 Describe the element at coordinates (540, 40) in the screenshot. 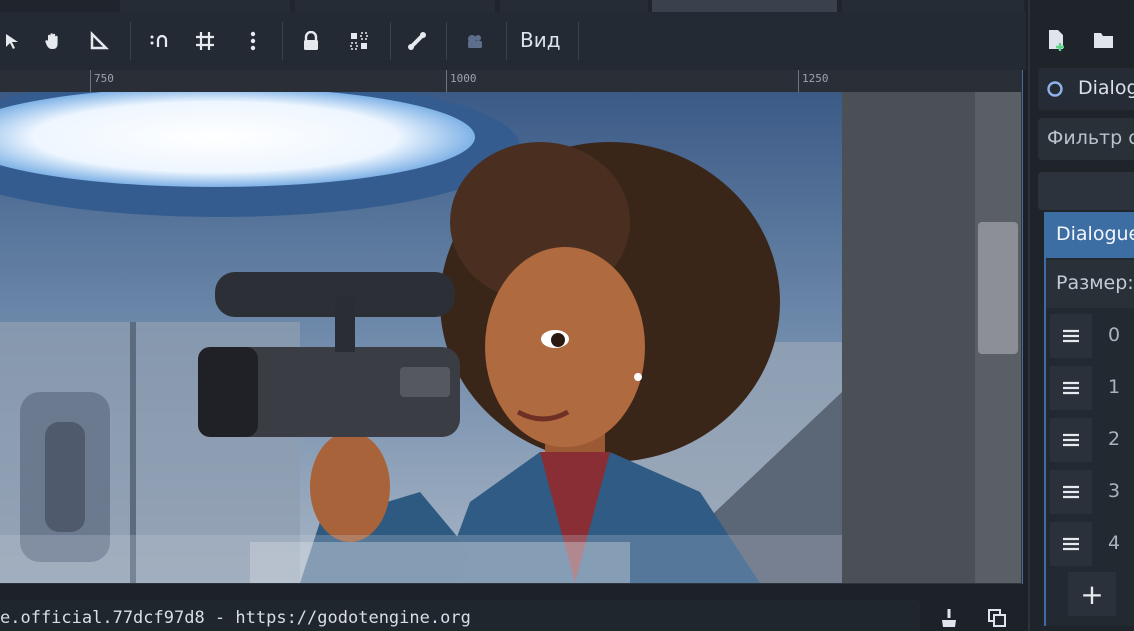

I see `view-menu-button: Вид` at that location.